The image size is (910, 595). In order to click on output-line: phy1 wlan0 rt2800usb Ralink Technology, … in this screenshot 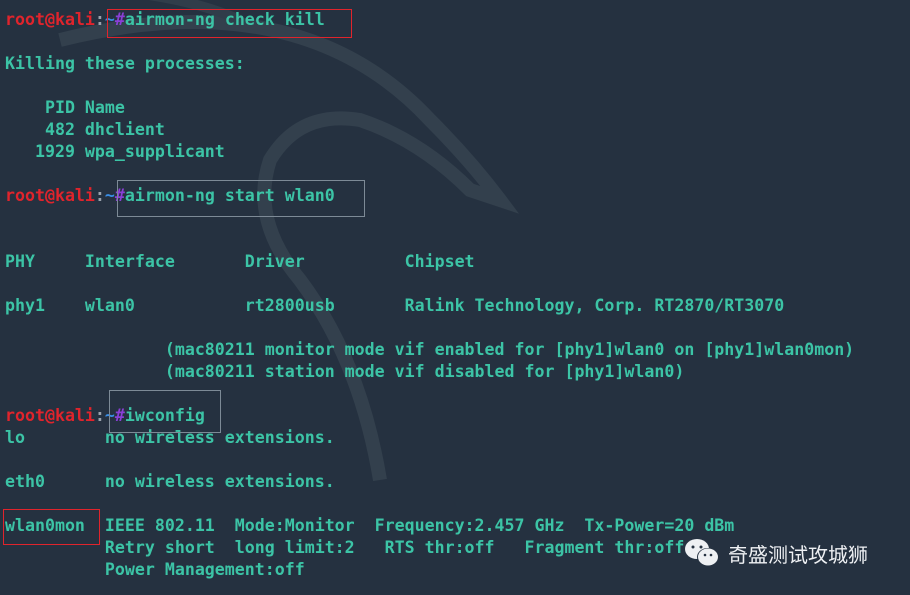, I will do `click(394, 306)`.